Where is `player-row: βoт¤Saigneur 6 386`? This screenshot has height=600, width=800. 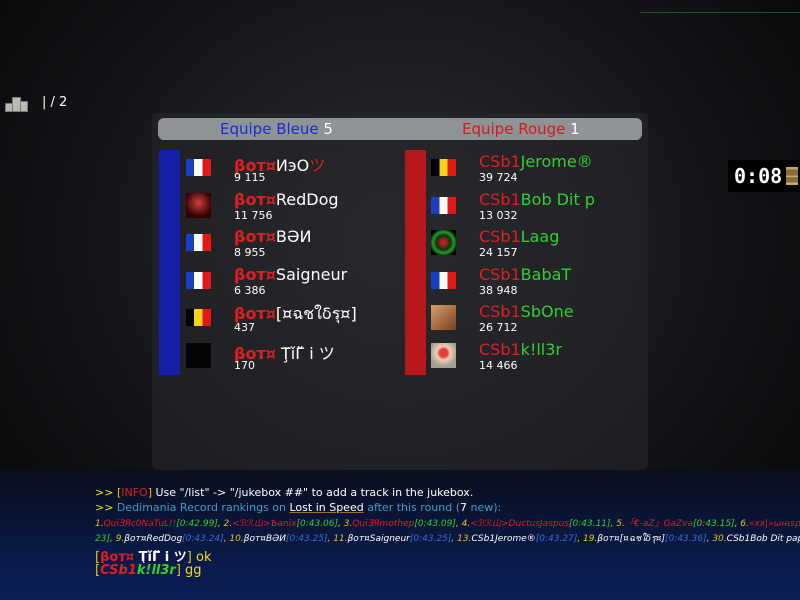 player-row: βoт¤Saigneur 6 386 is located at coordinates (286, 281).